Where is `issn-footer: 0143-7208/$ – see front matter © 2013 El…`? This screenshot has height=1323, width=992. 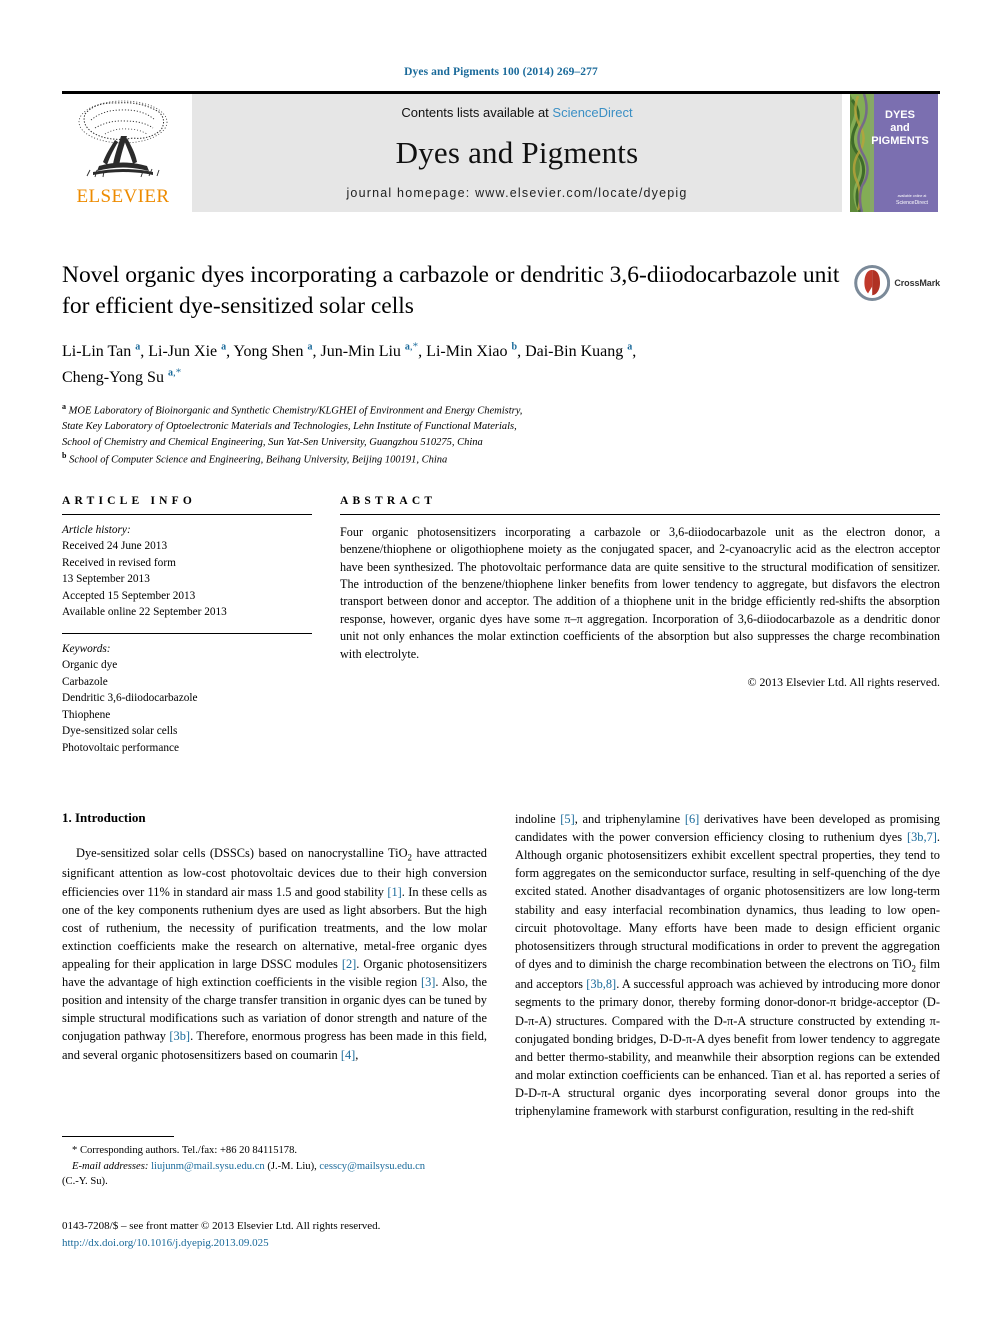
issn-footer: 0143-7208/$ – see front matter © 2013 El… is located at coordinates (312, 1234).